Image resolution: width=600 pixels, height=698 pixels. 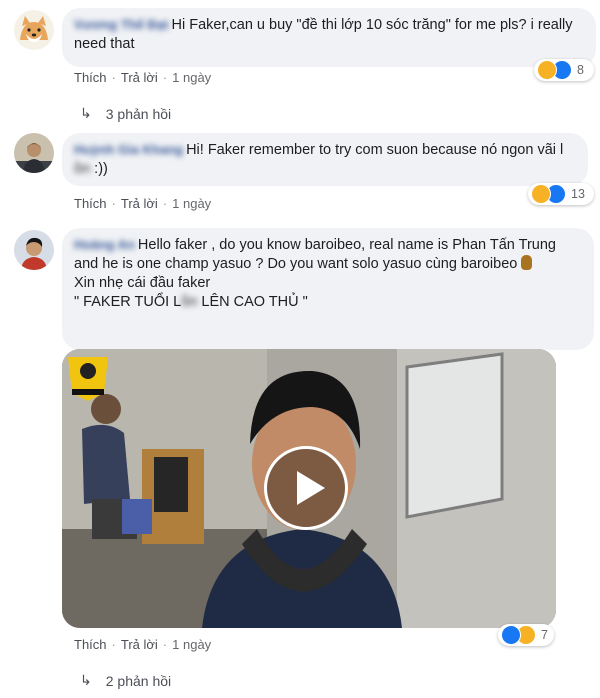 I want to click on play-icon, so click(x=311, y=488).